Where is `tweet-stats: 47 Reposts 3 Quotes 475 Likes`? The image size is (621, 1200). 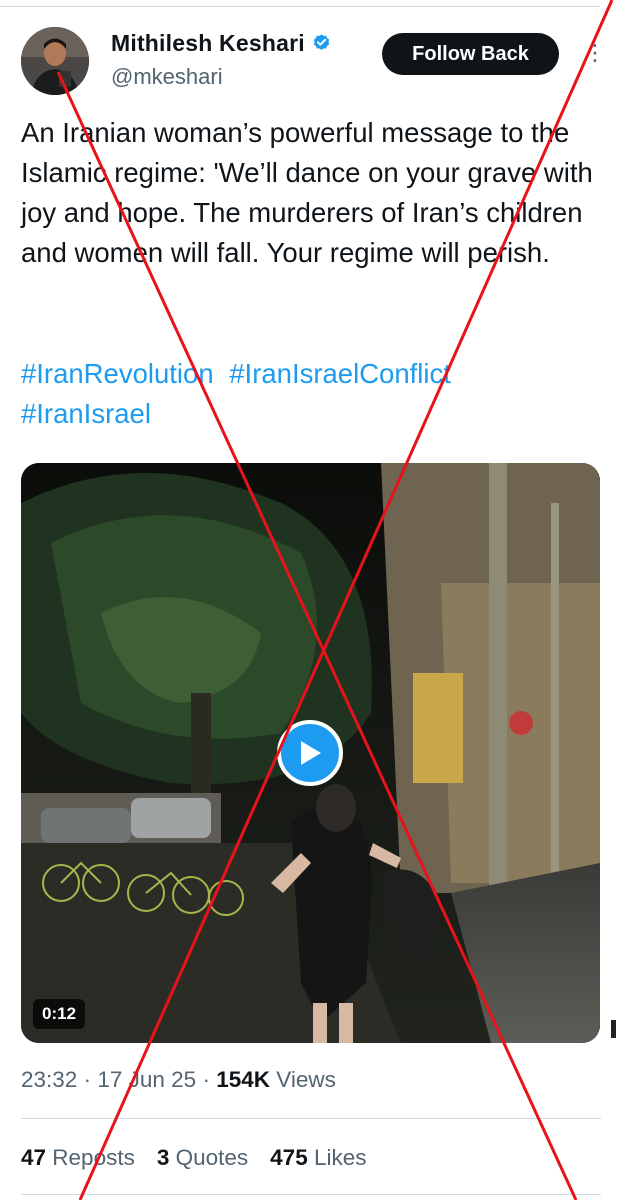
tweet-stats: 47 Reposts 3 Quotes 475 Likes is located at coordinates (194, 1158).